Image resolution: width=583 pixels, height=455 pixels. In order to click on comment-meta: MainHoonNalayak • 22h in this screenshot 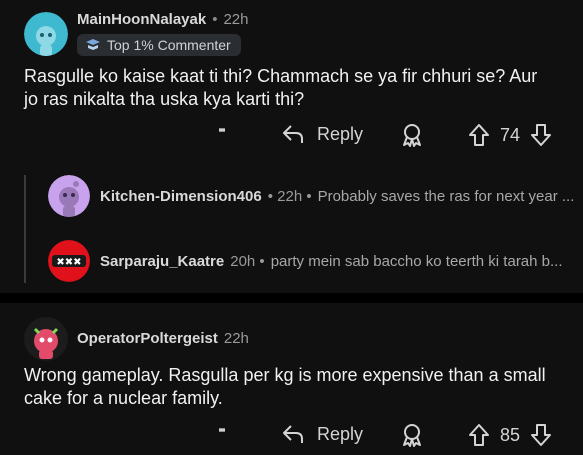, I will do `click(163, 19)`.